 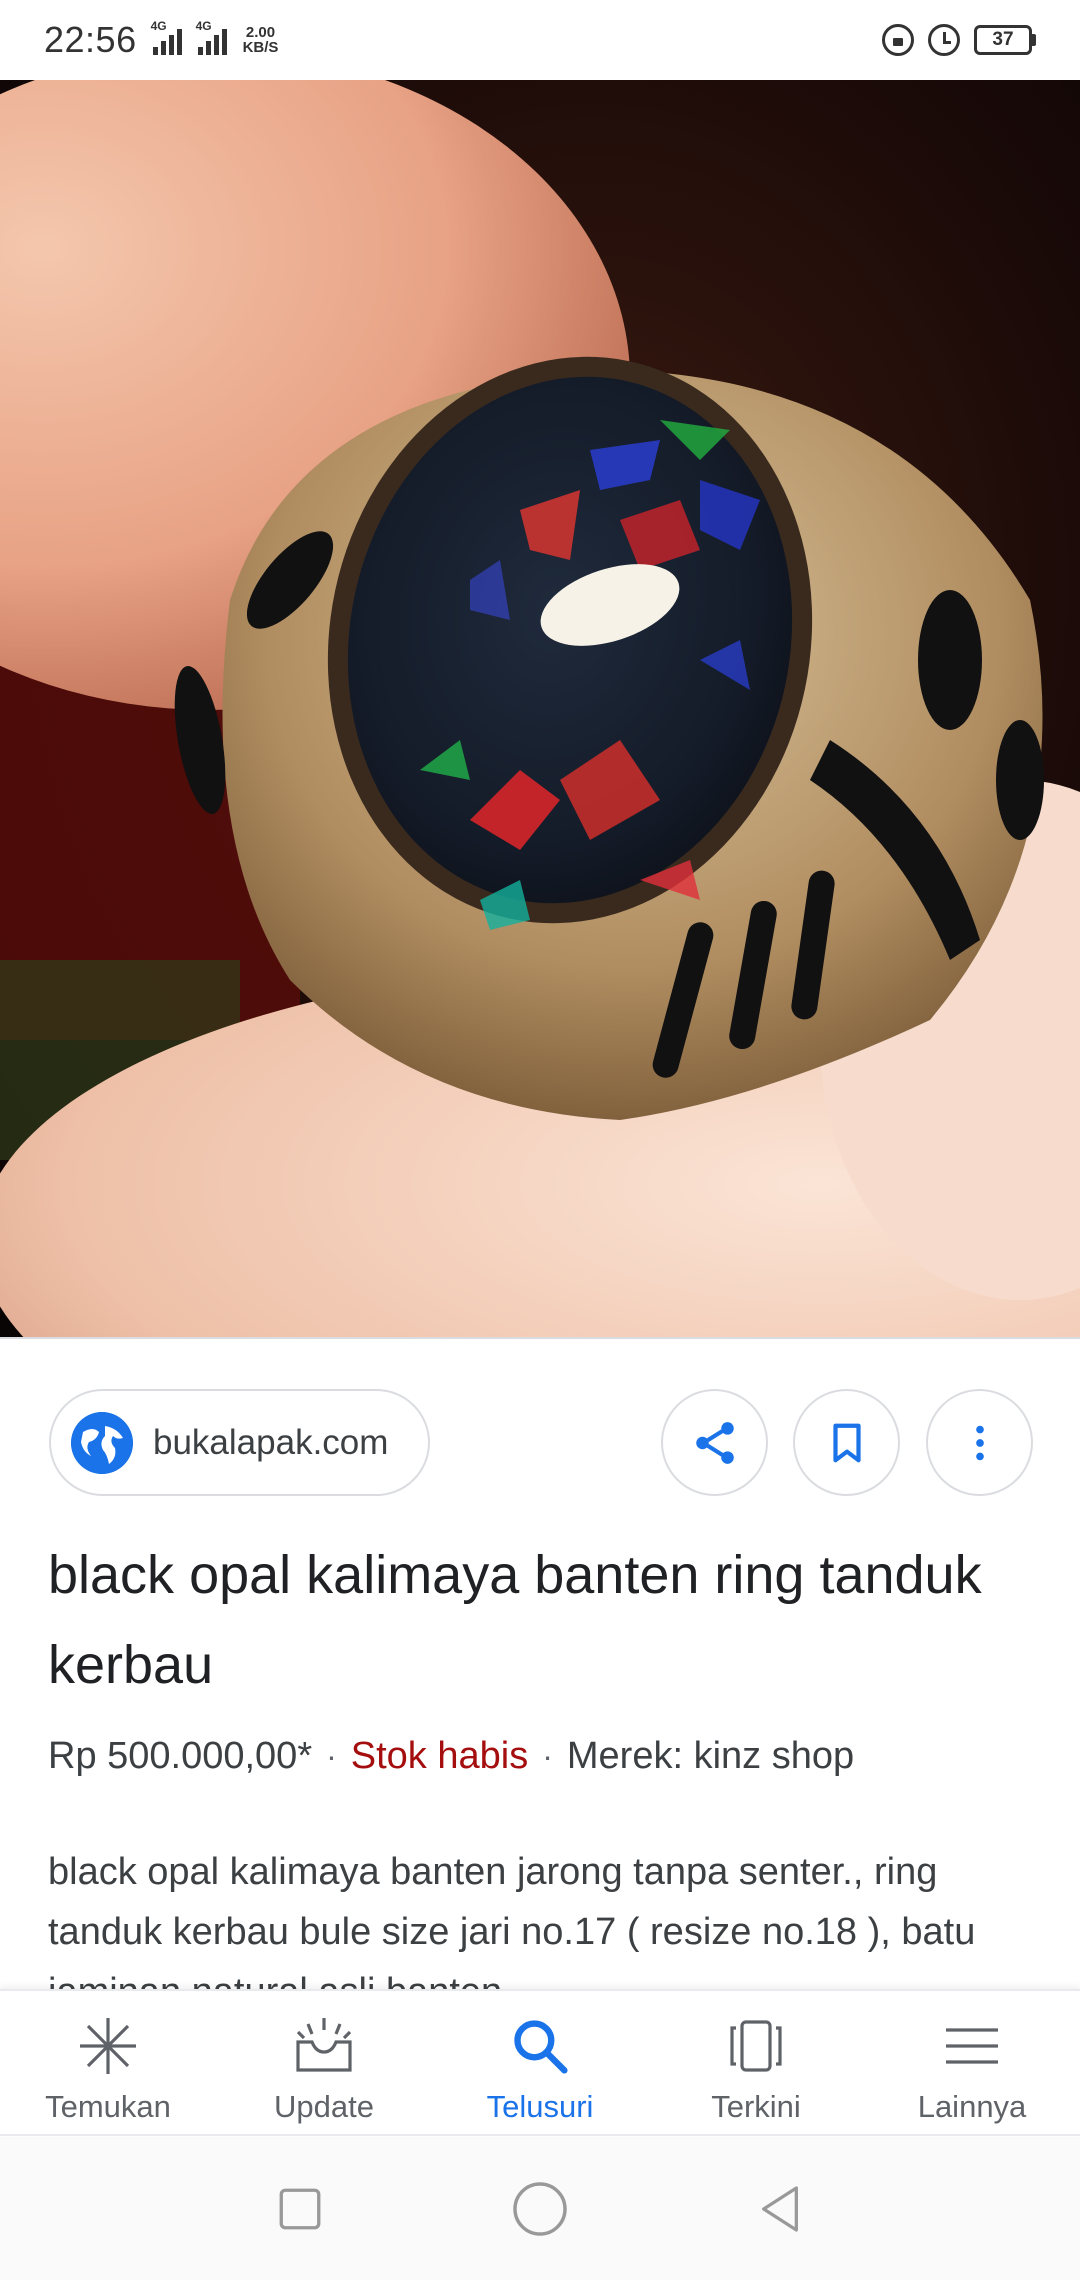 I want to click on nav-lainnya: Lainnya, so click(x=972, y=2062).